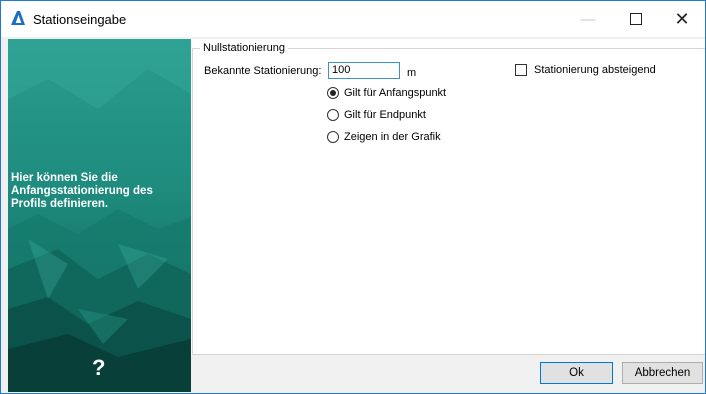 The height and width of the screenshot is (394, 706). Describe the element at coordinates (333, 137) in the screenshot. I see `radio-show-in-graphic` at that location.